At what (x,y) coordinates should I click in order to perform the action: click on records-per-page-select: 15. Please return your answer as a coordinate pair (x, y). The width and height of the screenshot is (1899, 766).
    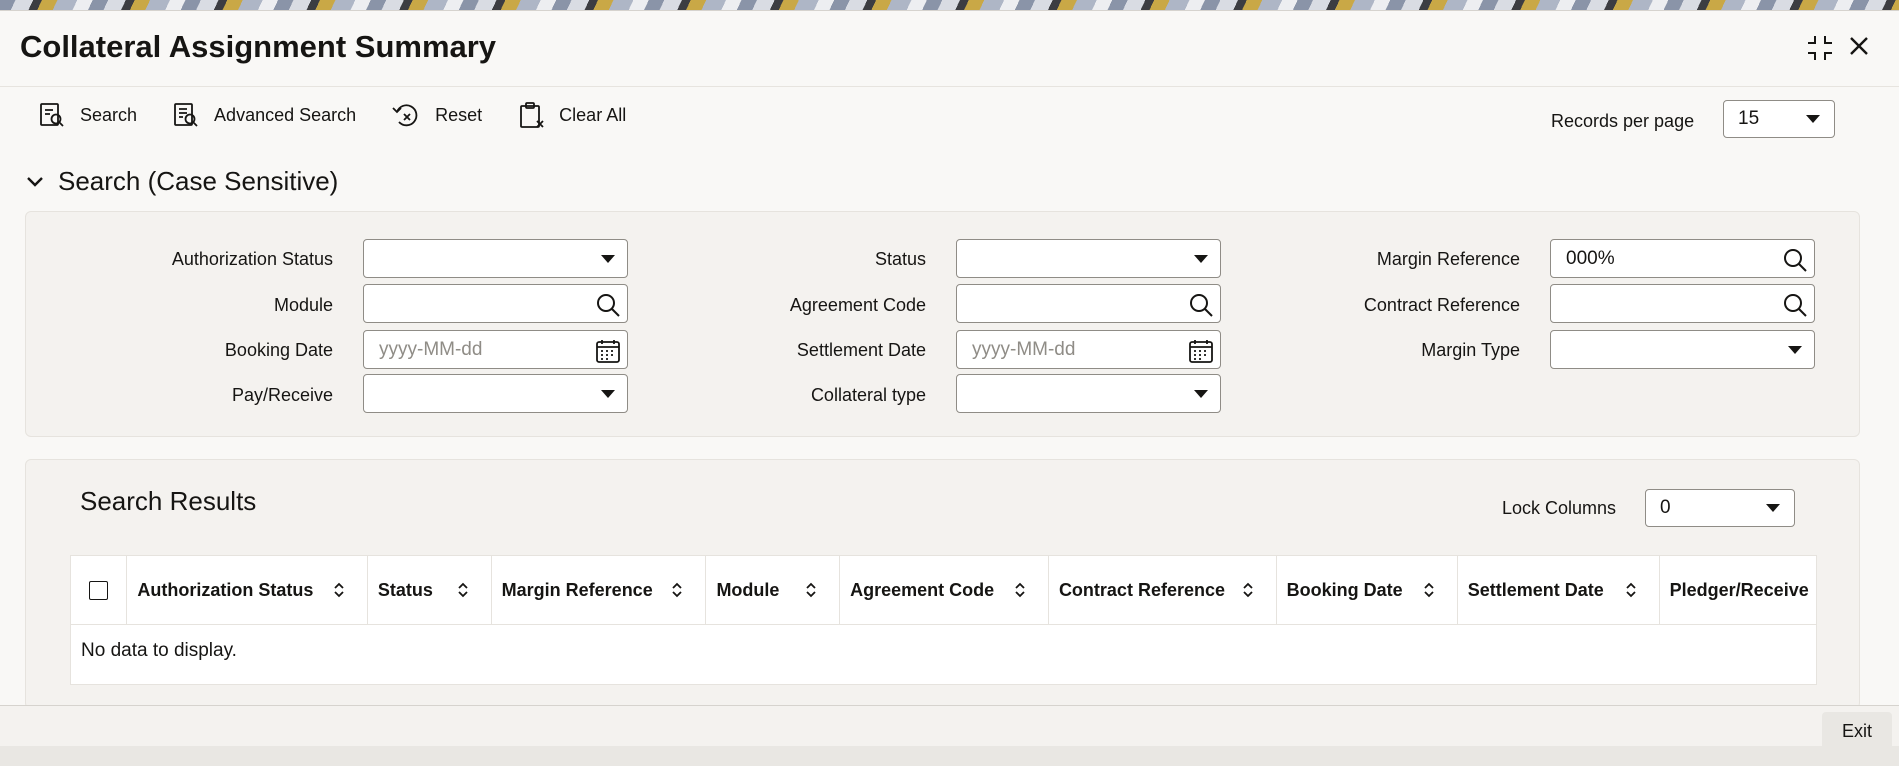
    Looking at the image, I should click on (1779, 119).